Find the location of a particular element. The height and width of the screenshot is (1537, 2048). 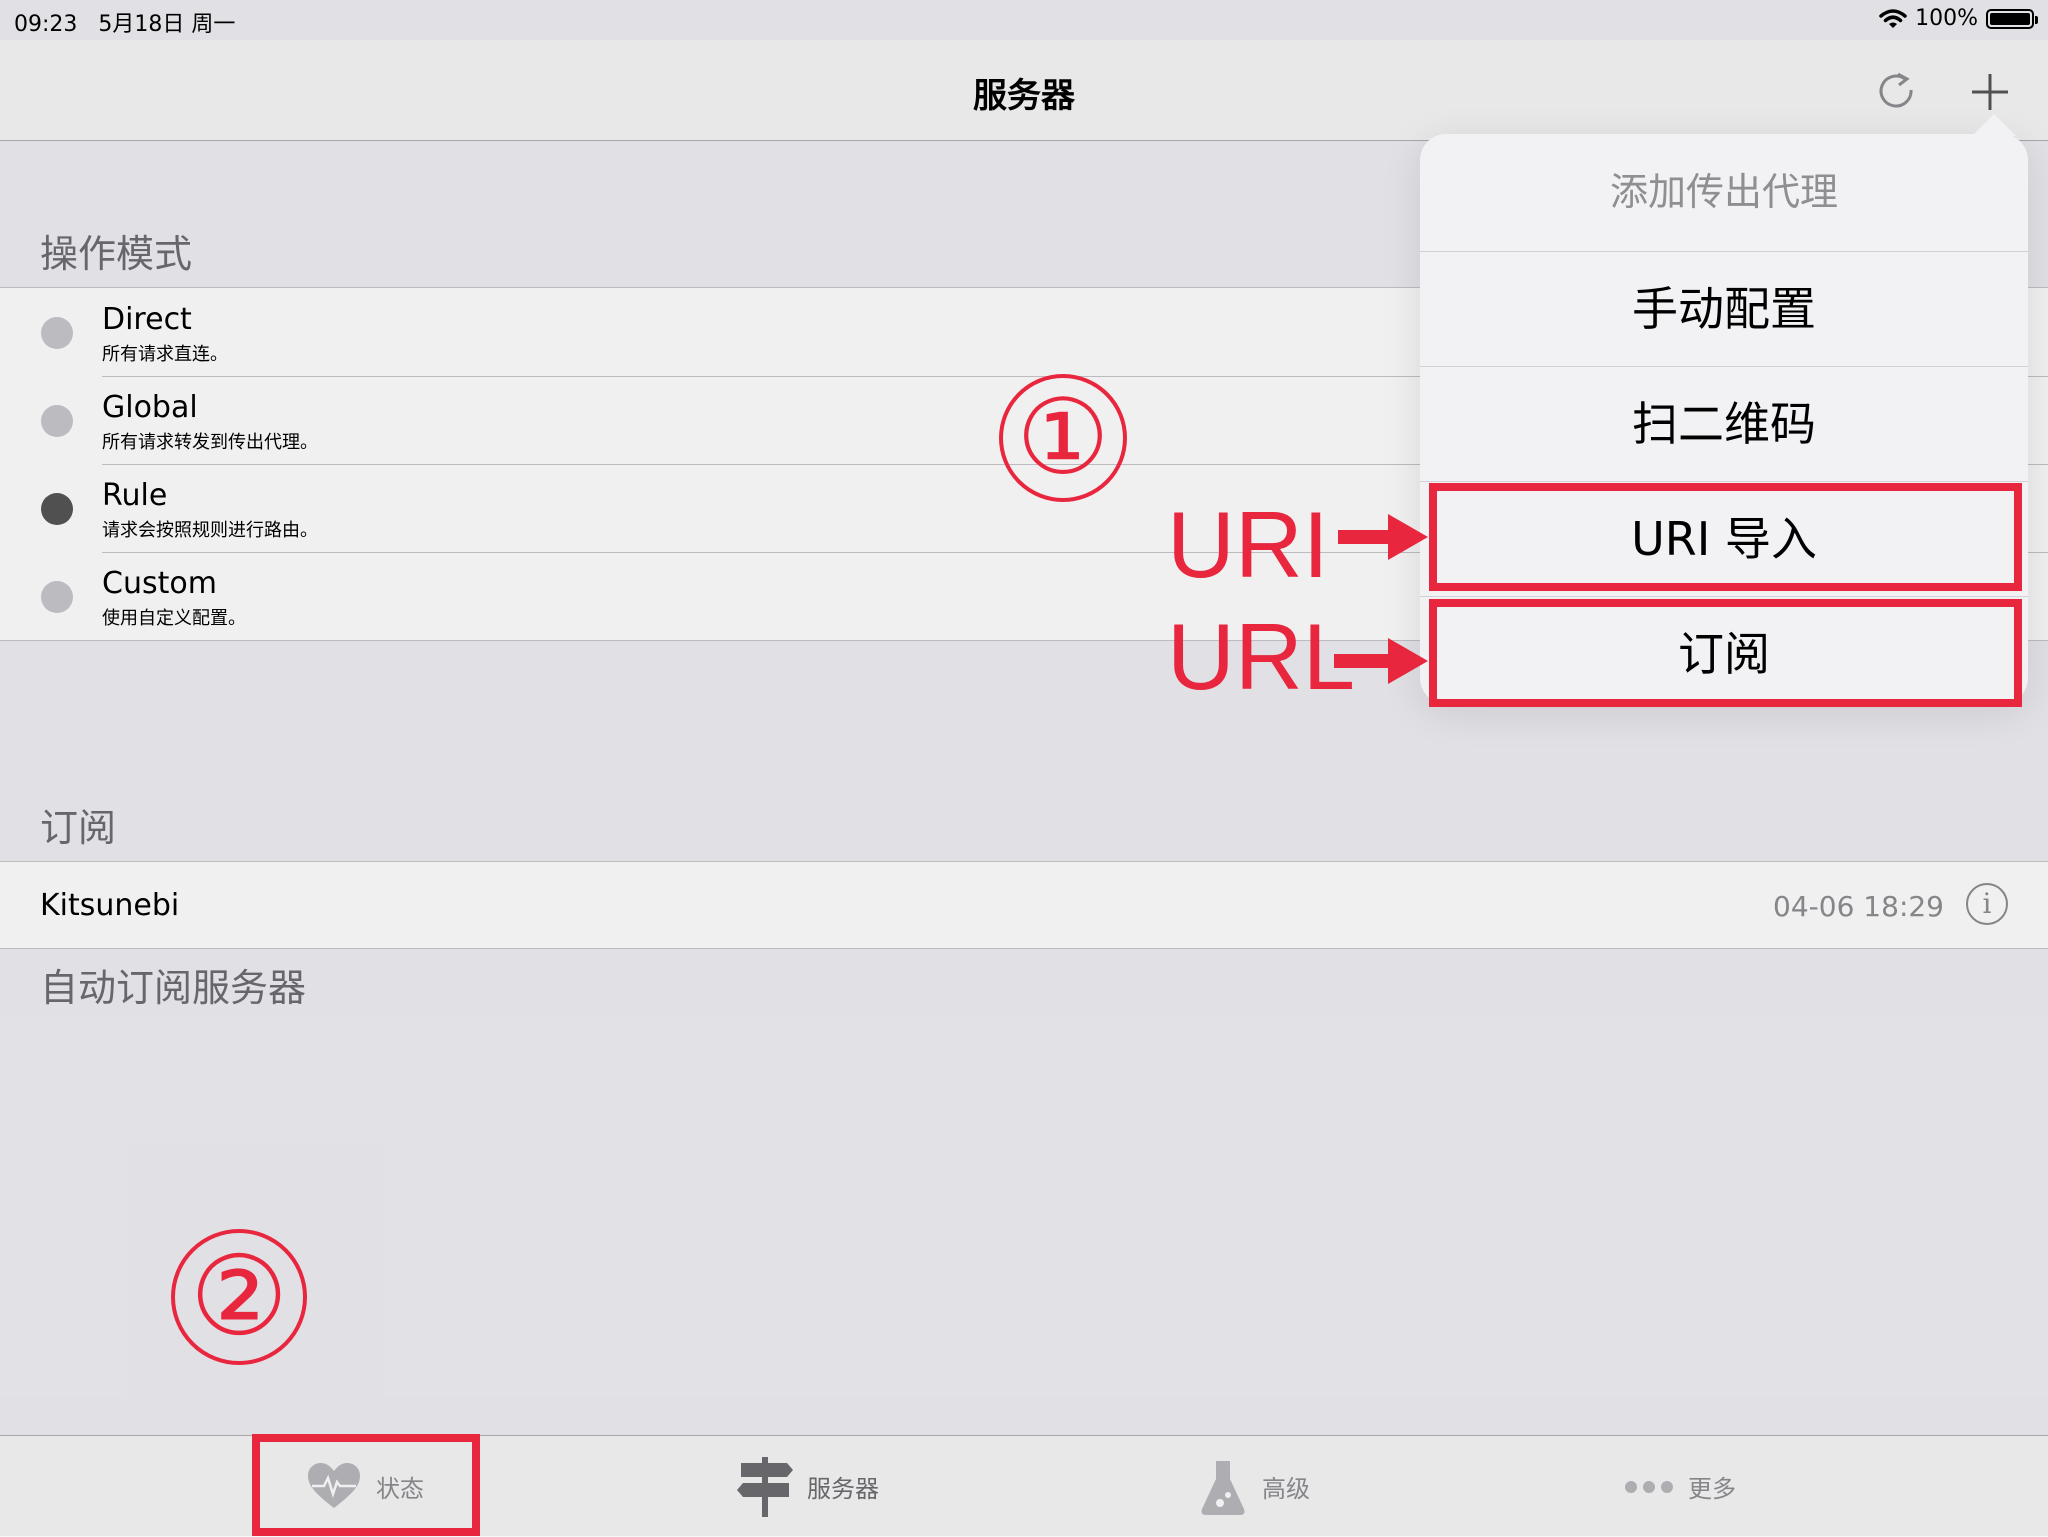

uri-import-highlight is located at coordinates (1725, 537).